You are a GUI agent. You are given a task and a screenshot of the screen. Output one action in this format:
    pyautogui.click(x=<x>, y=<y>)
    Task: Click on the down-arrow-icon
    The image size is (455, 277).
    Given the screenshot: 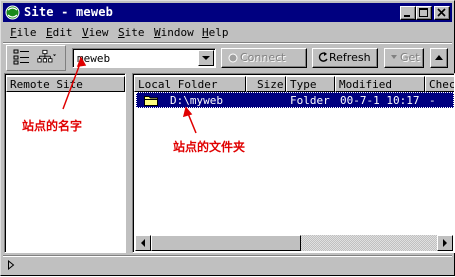 What is the action you would take?
    pyautogui.click(x=394, y=57)
    